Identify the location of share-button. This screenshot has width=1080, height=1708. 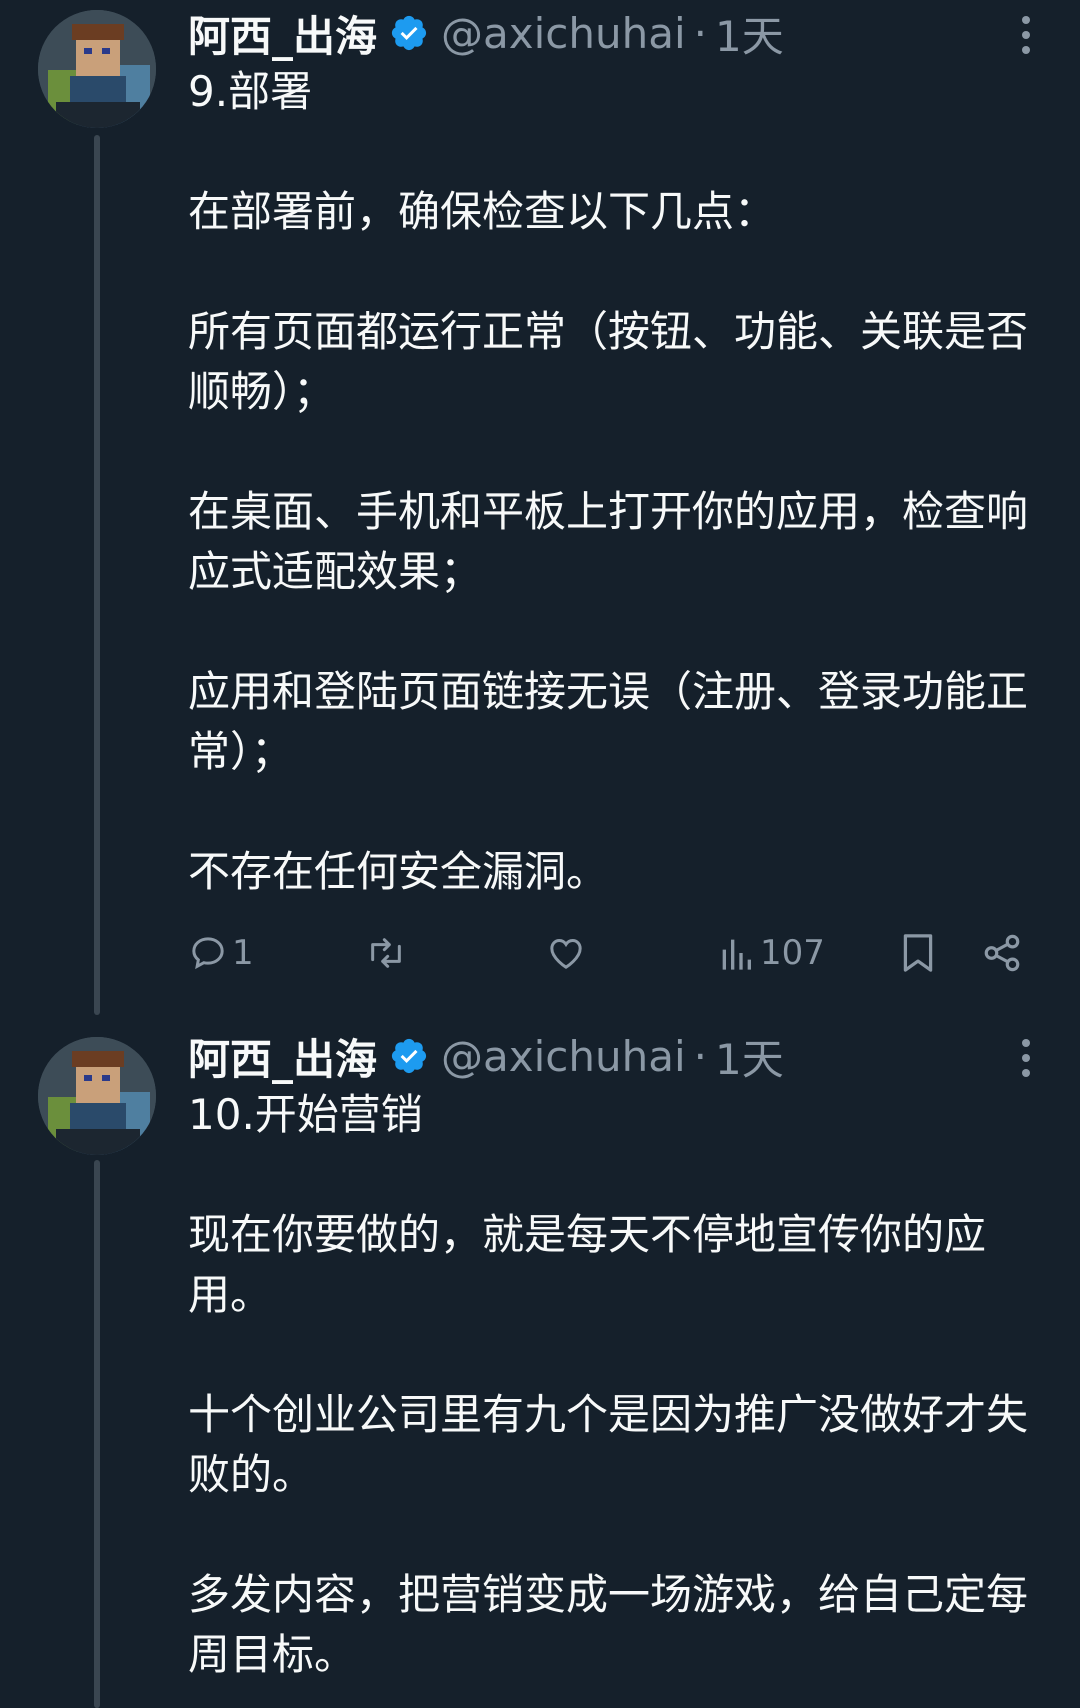
(1002, 953).